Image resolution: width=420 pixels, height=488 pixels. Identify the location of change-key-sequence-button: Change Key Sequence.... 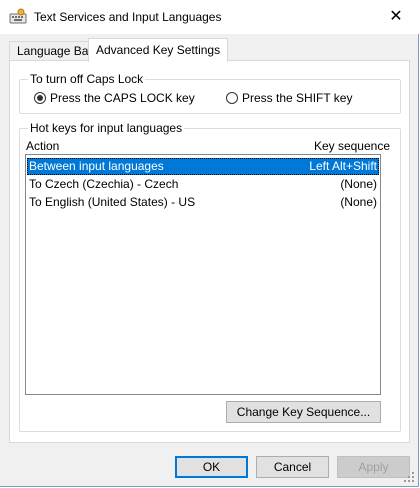
(303, 412).